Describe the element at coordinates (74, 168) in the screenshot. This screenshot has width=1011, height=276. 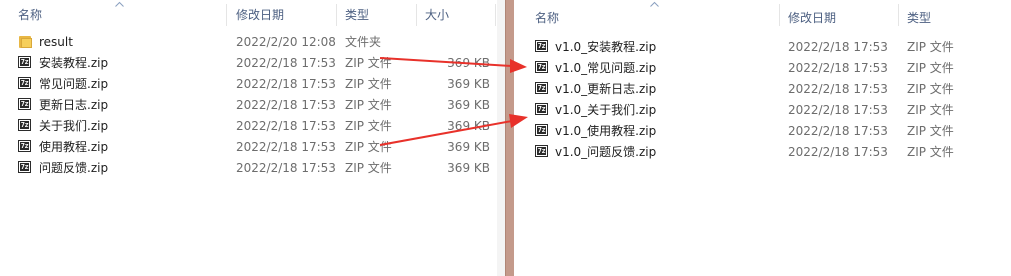
I see `file-name: 问题反馈.zip` at that location.